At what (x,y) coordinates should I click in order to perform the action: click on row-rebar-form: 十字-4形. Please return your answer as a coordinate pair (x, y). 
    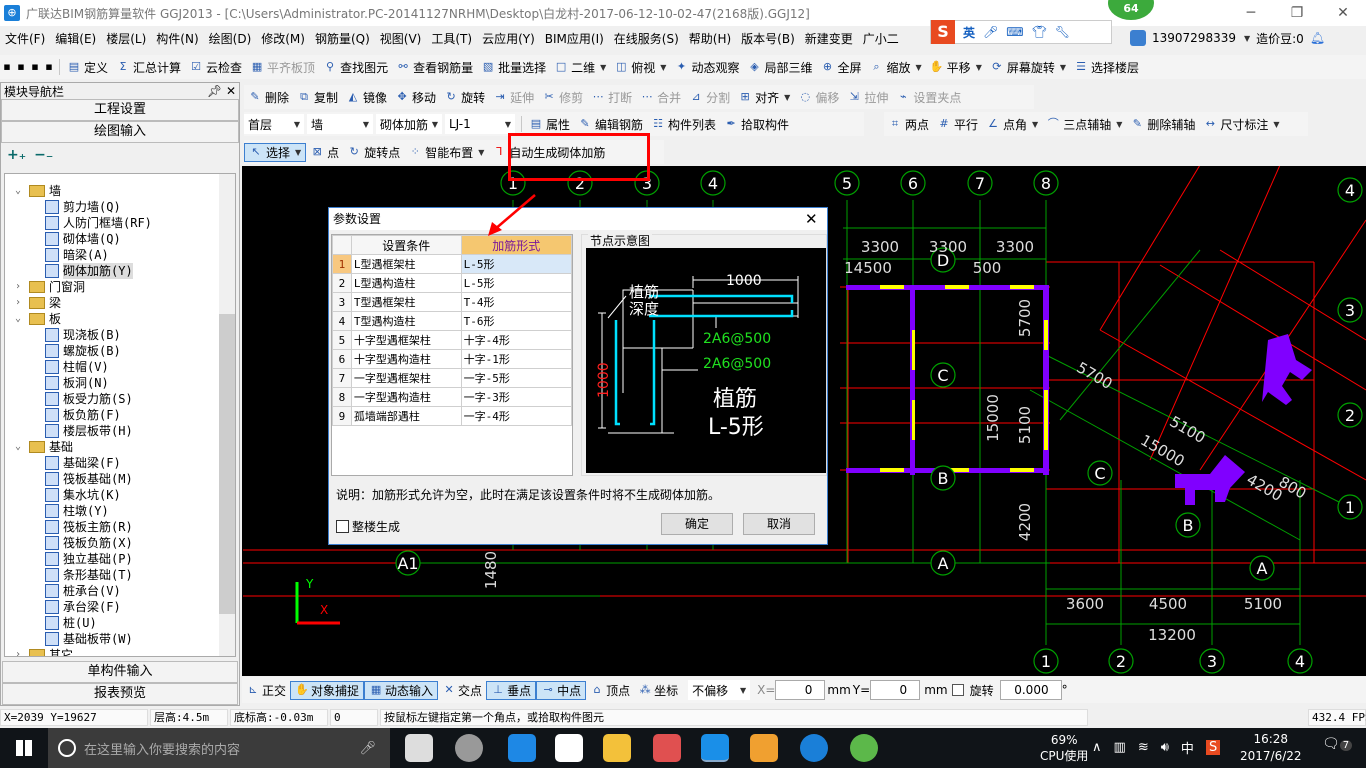
    Looking at the image, I should click on (516, 340).